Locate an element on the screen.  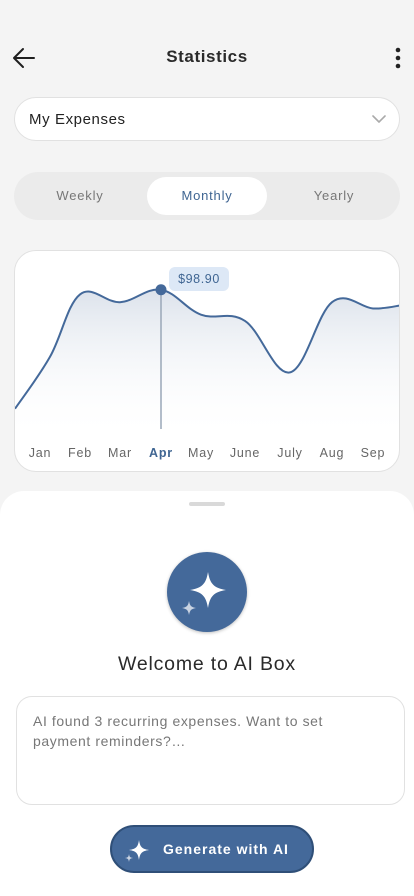
x-tick-label: Apr is located at coordinates (161, 453).